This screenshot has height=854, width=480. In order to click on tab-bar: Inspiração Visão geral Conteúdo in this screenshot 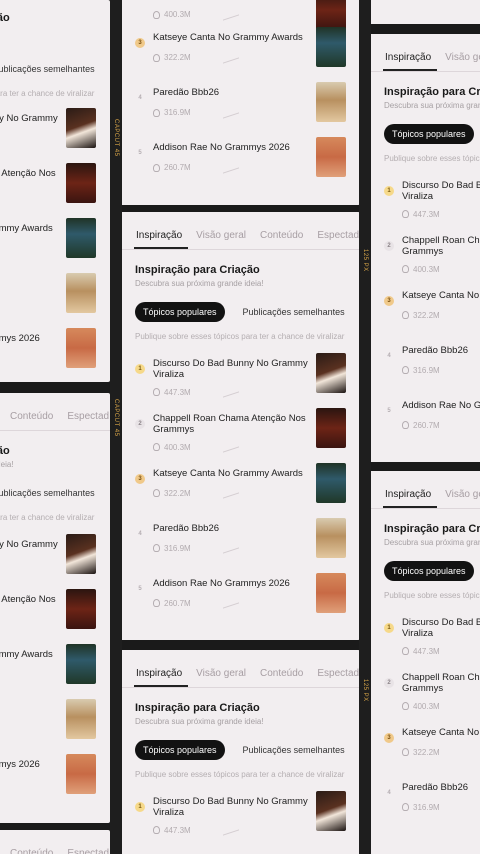, I will do `click(424, 53)`.